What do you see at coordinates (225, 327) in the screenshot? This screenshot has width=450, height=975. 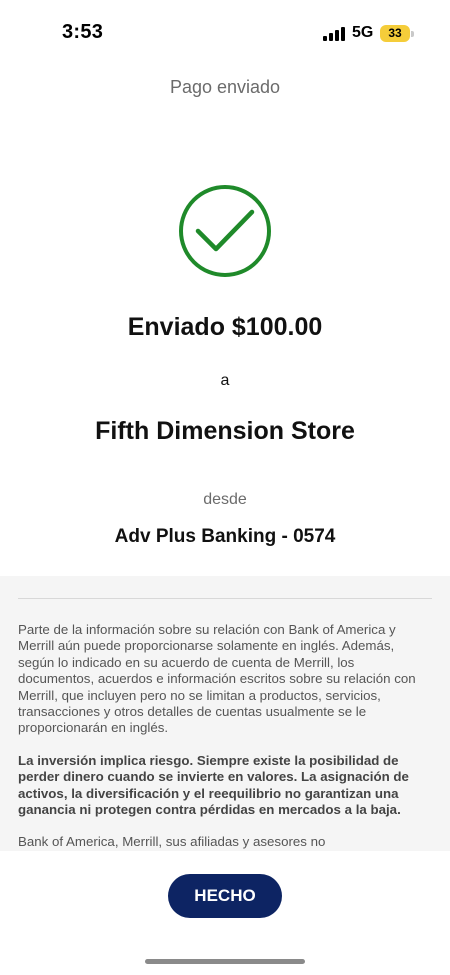 I see `sent-amount: Enviado $100.00` at bounding box center [225, 327].